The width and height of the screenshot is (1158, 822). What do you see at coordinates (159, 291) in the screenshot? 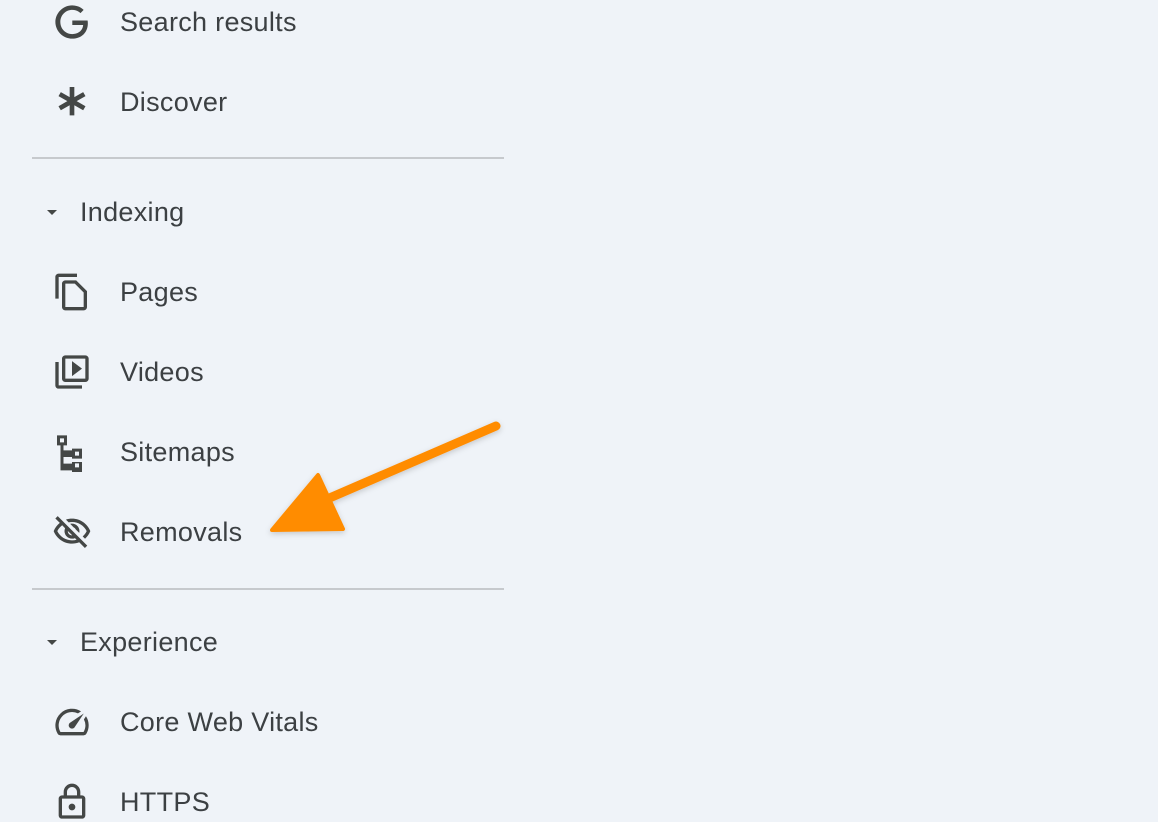
I see `sidebar-item-label: Pages` at bounding box center [159, 291].